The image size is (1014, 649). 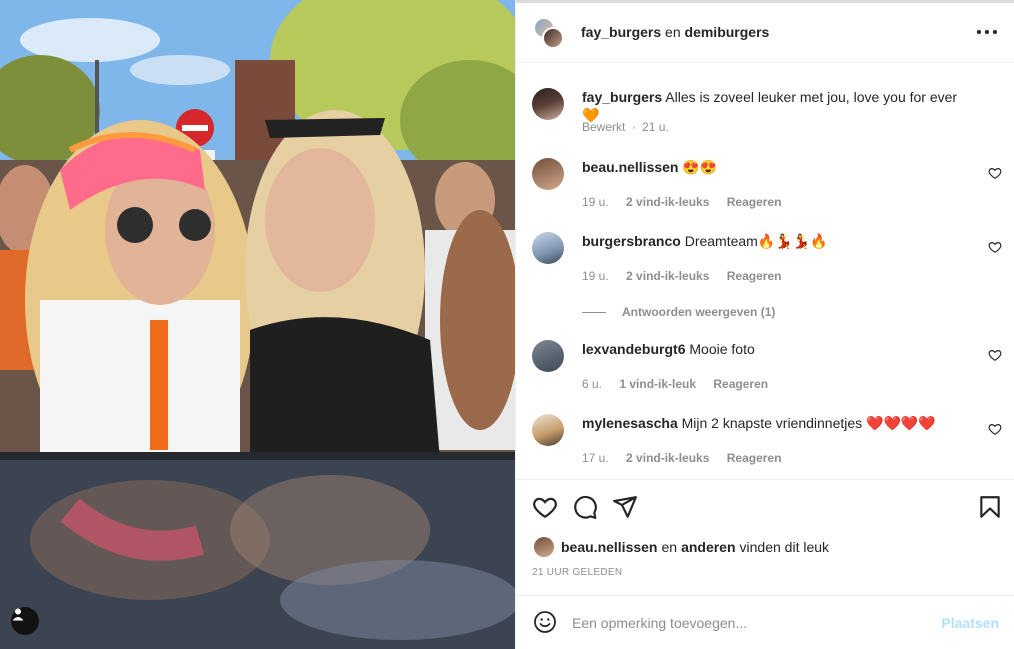 I want to click on author-joiner: en, so click(x=673, y=32).